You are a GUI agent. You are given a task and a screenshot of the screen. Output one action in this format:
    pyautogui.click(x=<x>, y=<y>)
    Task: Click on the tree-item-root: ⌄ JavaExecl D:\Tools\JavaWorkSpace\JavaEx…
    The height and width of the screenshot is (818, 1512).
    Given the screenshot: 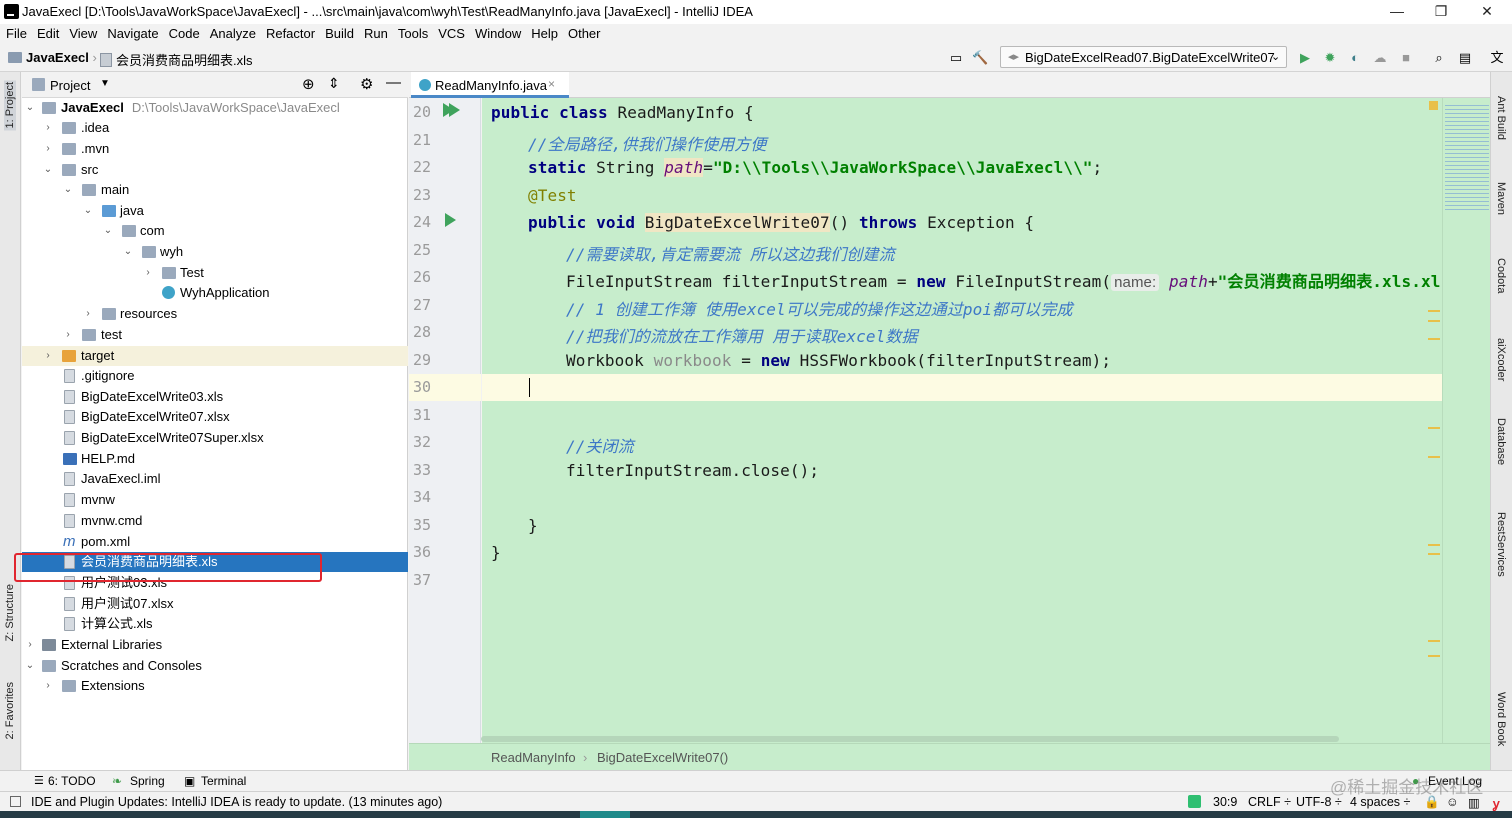 What is the action you would take?
    pyautogui.click(x=215, y=108)
    